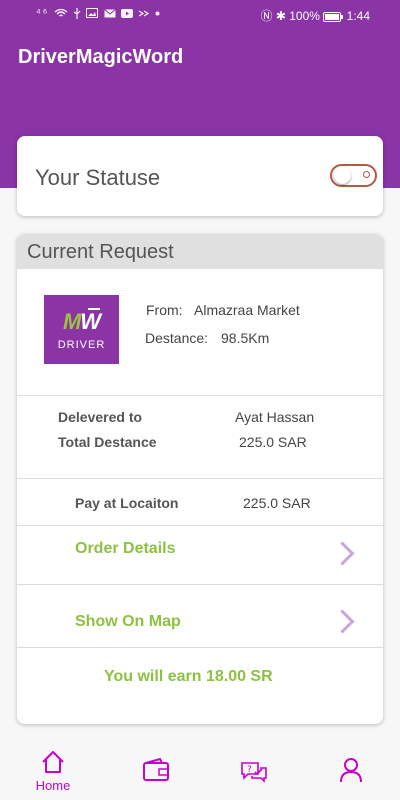  What do you see at coordinates (353, 175) in the screenshot?
I see `status-toggle` at bounding box center [353, 175].